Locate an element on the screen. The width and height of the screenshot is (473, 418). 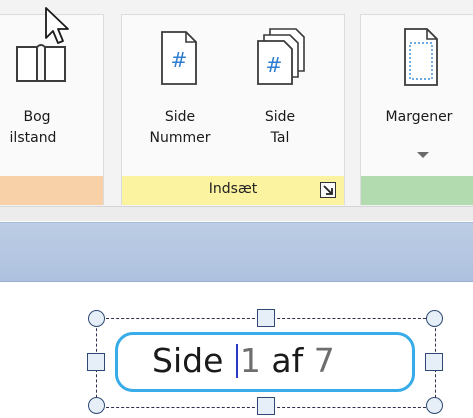
margins-icon is located at coordinates (421, 57).